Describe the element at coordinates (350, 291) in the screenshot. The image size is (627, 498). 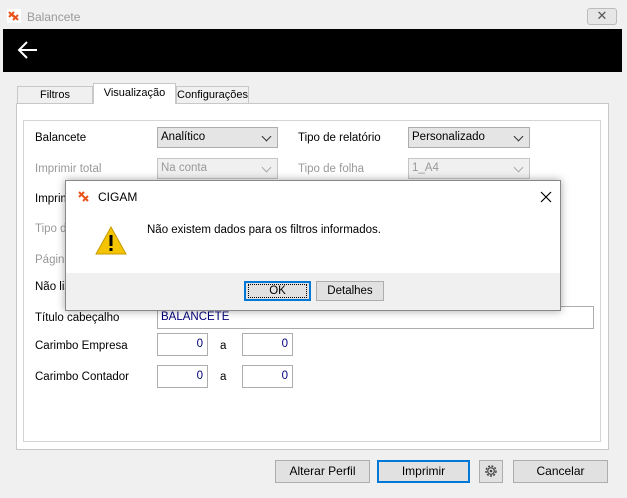
I see `detalhes-button: Detalhes` at that location.